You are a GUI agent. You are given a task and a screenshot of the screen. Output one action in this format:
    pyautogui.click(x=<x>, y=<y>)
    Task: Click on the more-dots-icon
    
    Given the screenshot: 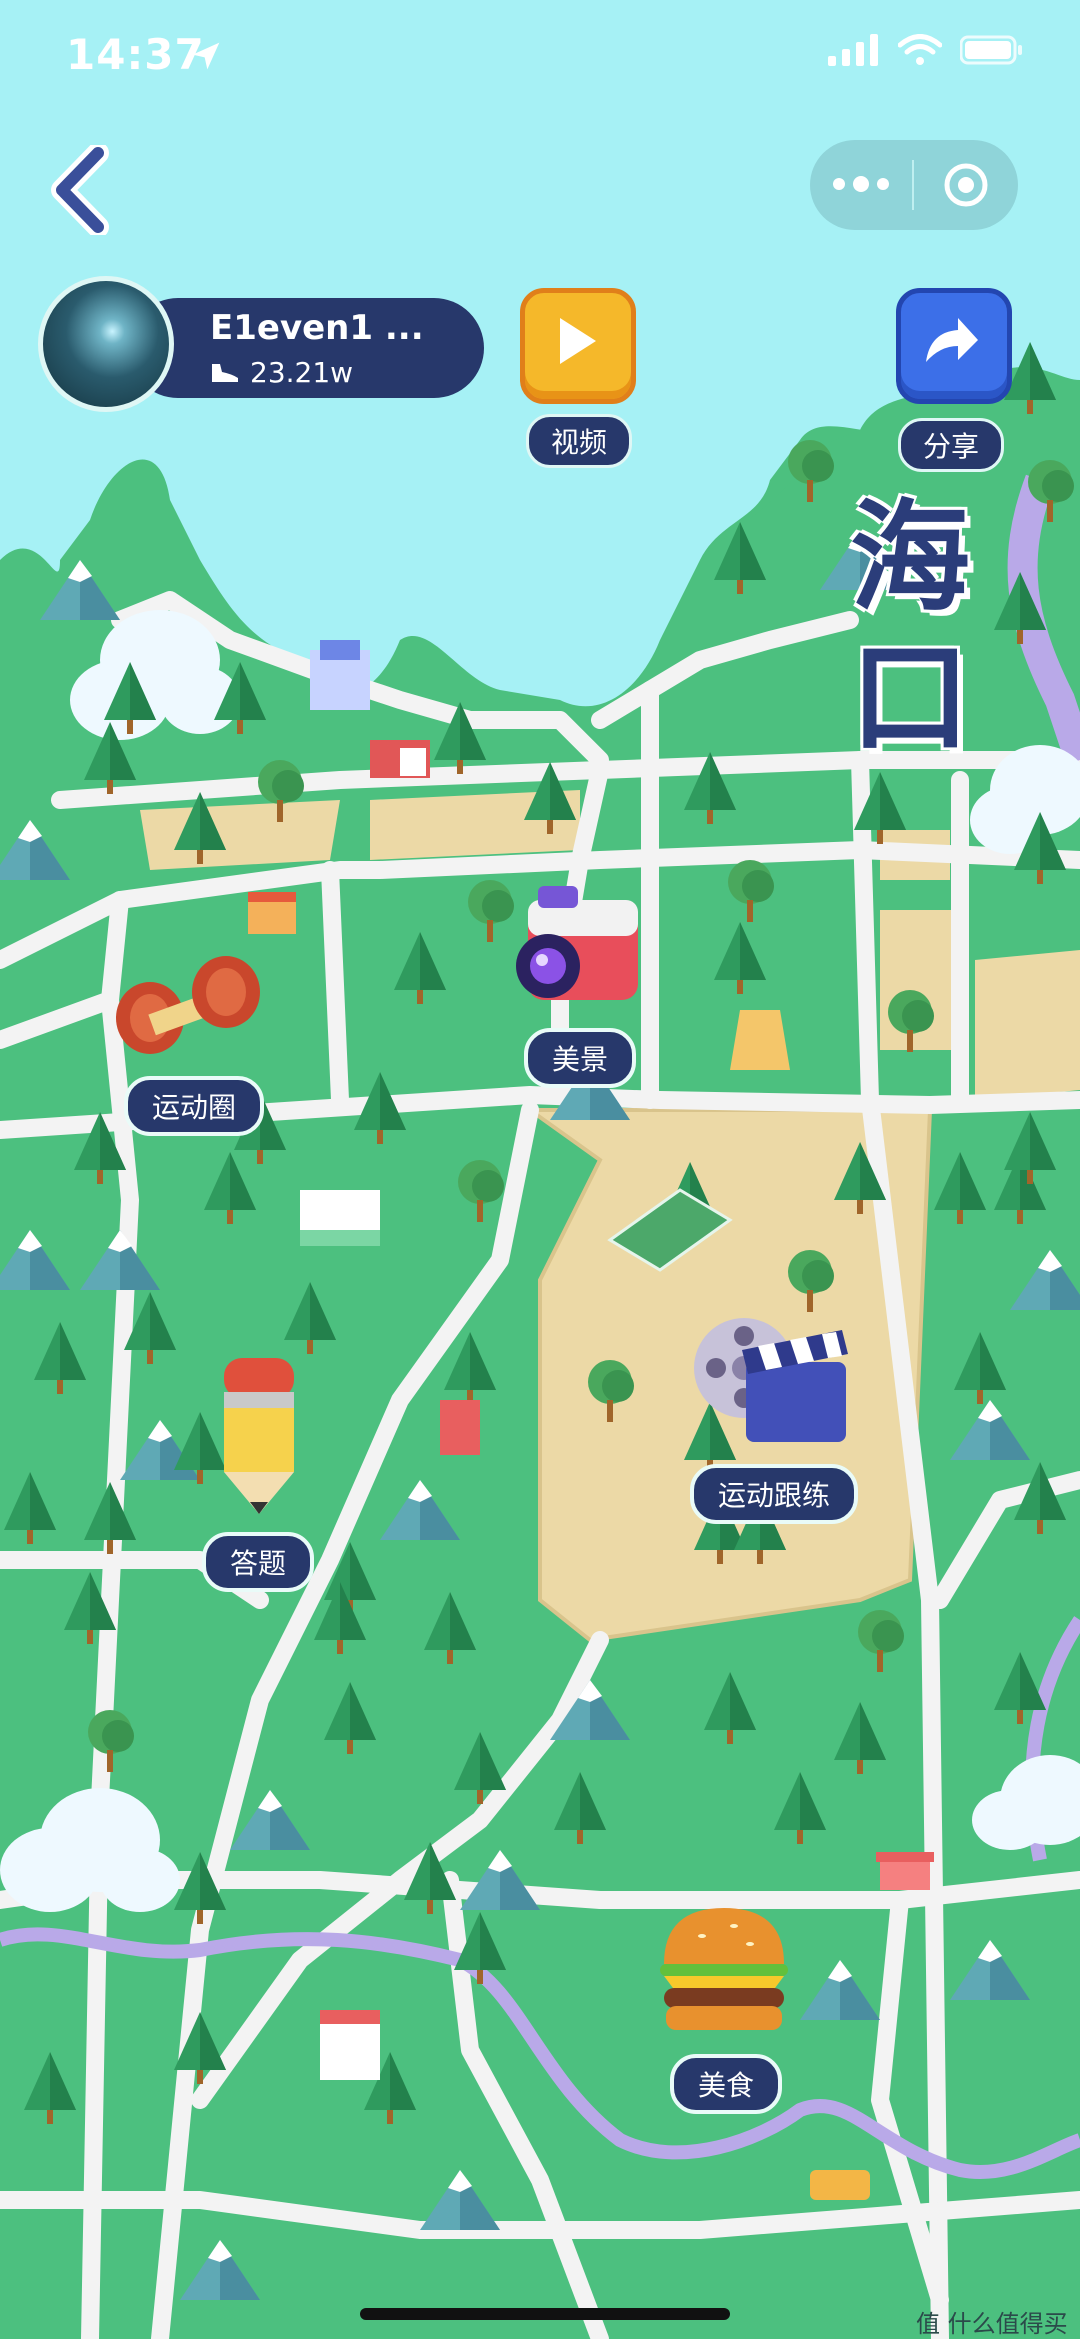 What is the action you would take?
    pyautogui.click(x=861, y=184)
    